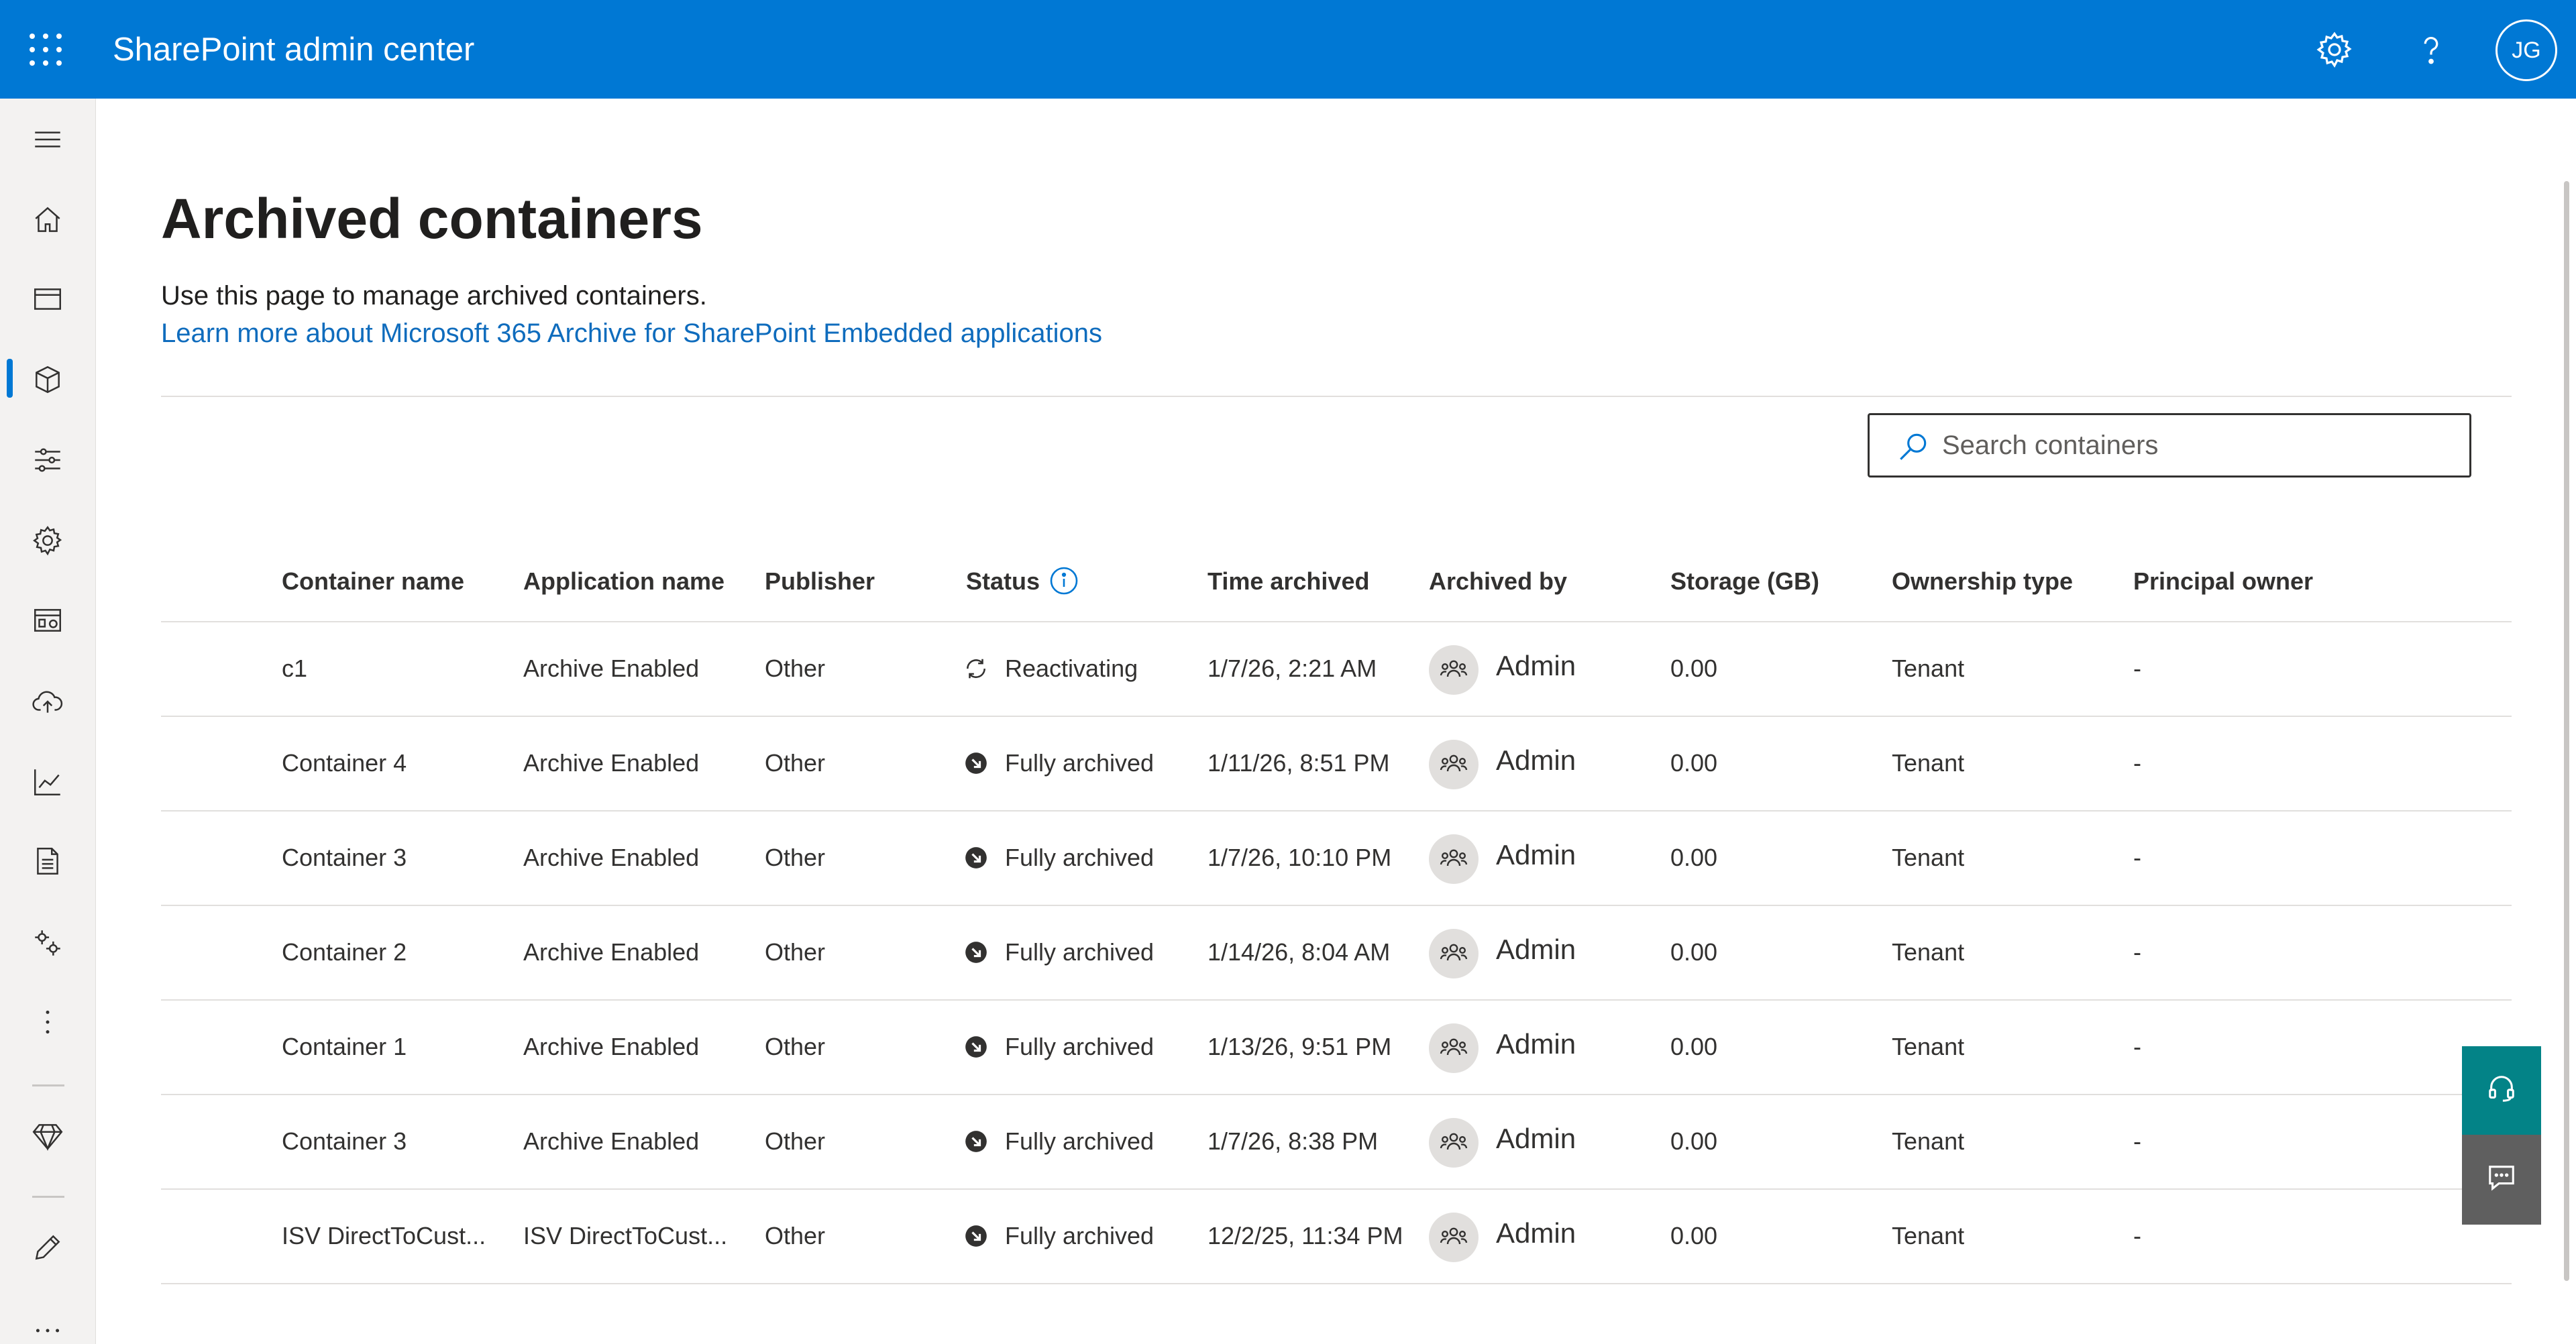  What do you see at coordinates (48, 699) in the screenshot?
I see `migration-cloud-upload-icon` at bounding box center [48, 699].